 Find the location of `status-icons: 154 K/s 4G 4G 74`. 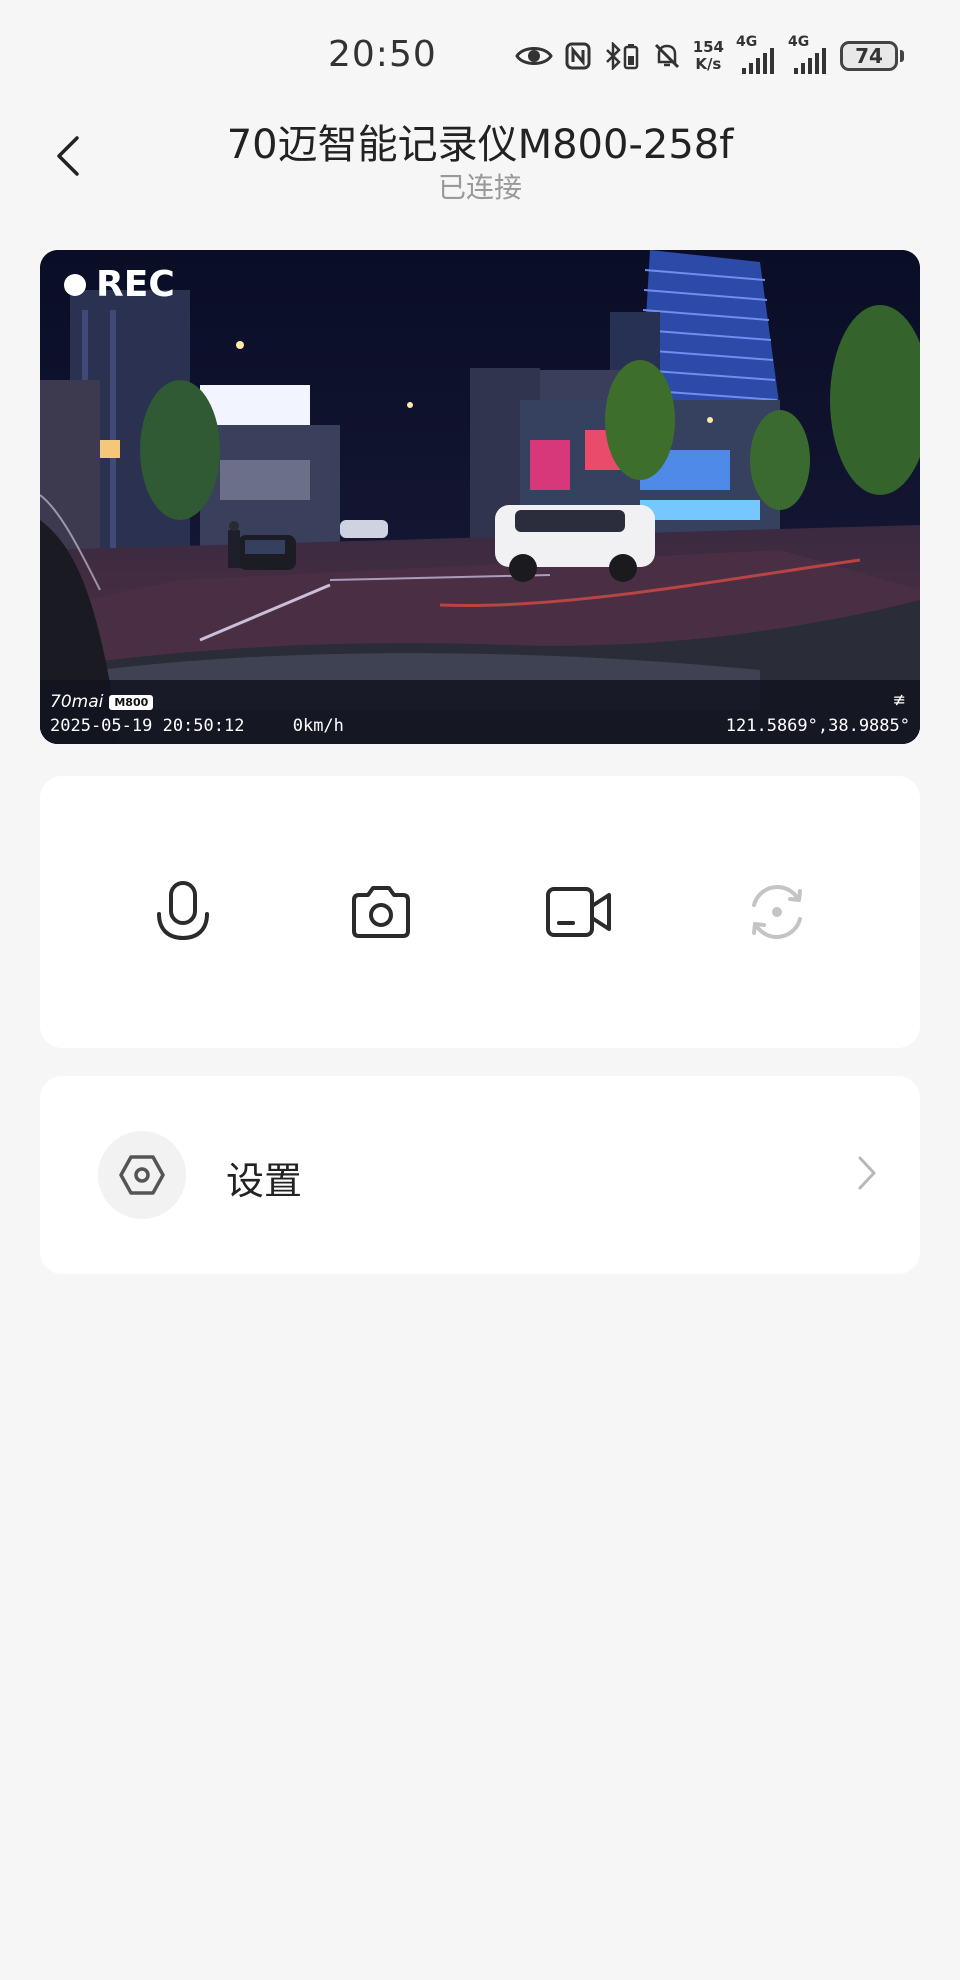

status-icons: 154 K/s 4G 4G 74 is located at coordinates (709, 55).